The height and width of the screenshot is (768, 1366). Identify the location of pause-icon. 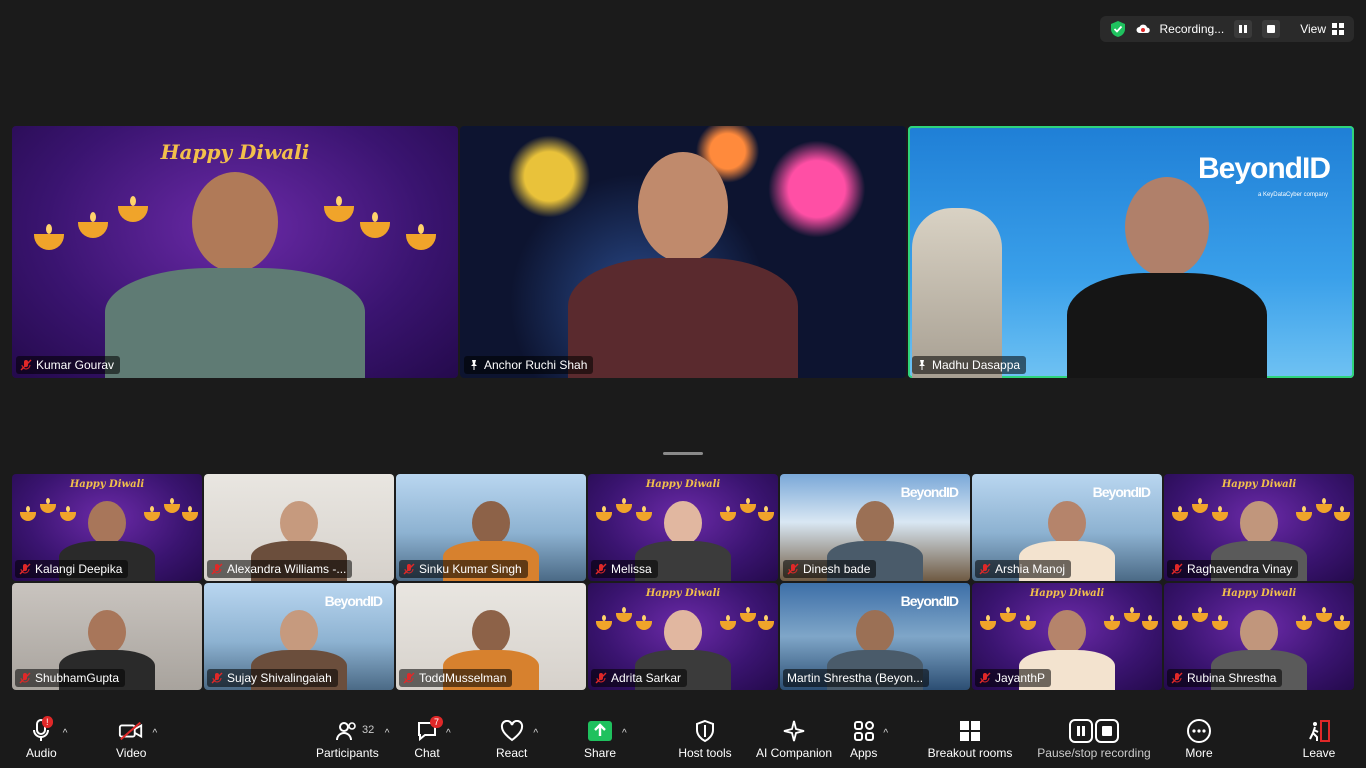
(1243, 29).